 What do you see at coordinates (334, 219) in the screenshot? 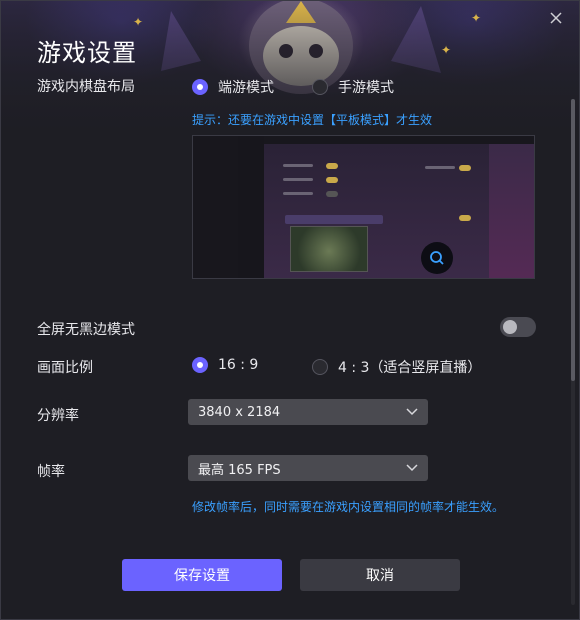
I see `preview-tablet-mode-bar` at bounding box center [334, 219].